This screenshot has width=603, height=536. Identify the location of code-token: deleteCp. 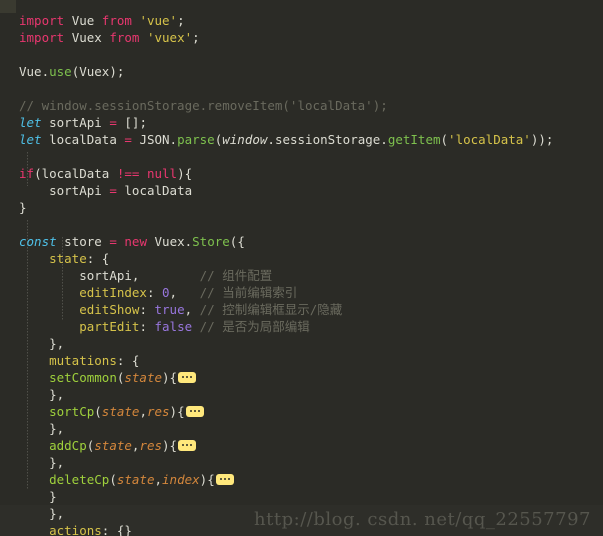
(79, 479).